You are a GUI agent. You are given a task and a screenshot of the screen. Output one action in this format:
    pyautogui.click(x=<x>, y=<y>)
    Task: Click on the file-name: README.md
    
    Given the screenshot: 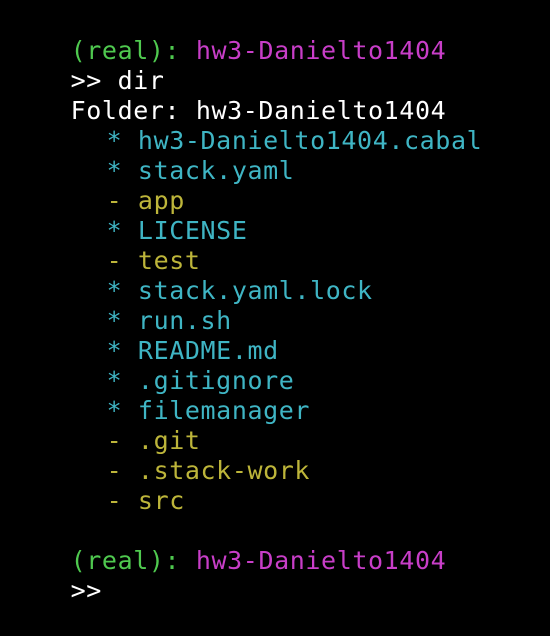 What is the action you would take?
    pyautogui.click(x=208, y=350)
    